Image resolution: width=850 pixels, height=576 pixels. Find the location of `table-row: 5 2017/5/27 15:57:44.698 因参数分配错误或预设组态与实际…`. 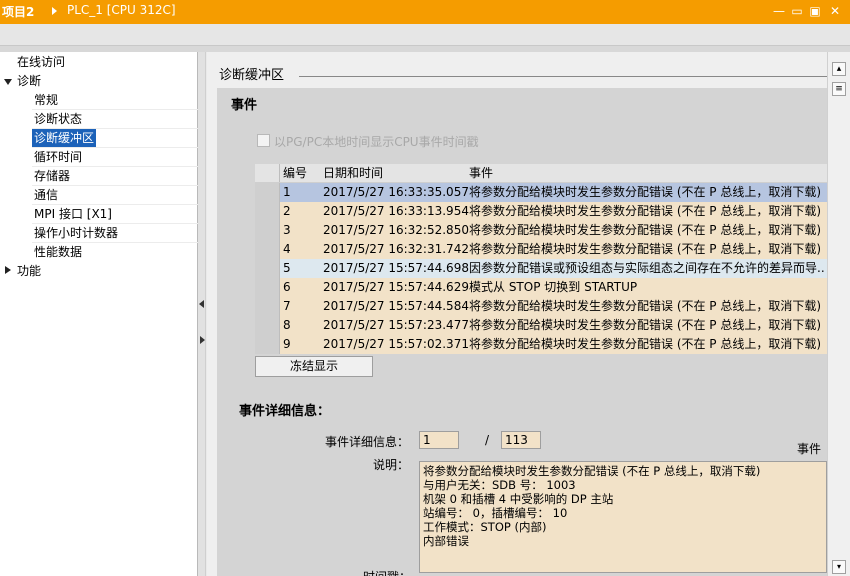

table-row: 5 2017/5/27 15:57:44.698 因参数分配错误或预设组态与实际… is located at coordinates (541, 268).